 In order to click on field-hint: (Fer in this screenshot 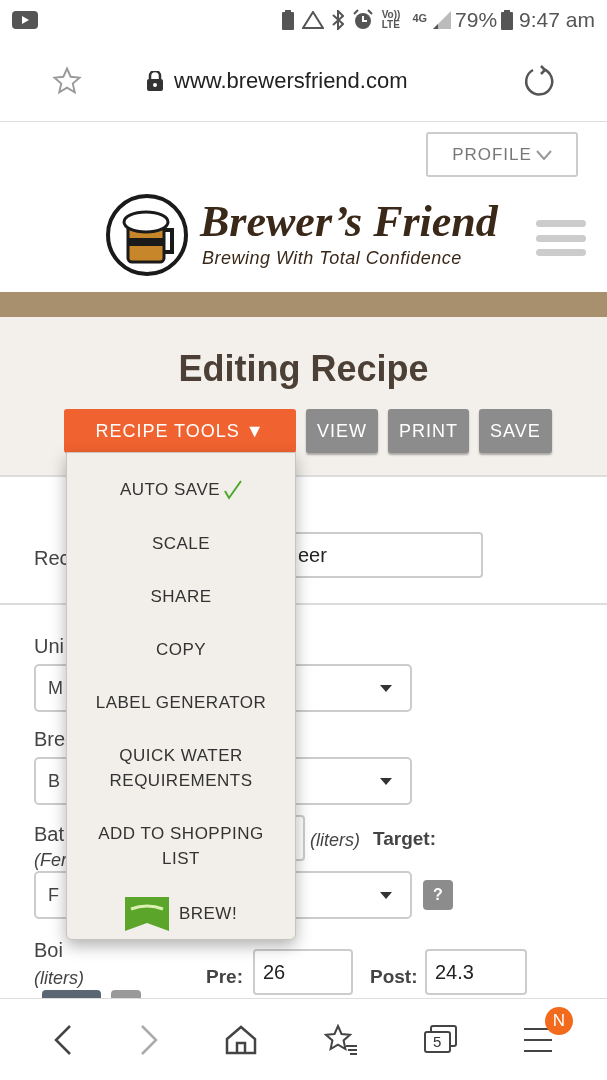, I will do `click(50, 860)`.